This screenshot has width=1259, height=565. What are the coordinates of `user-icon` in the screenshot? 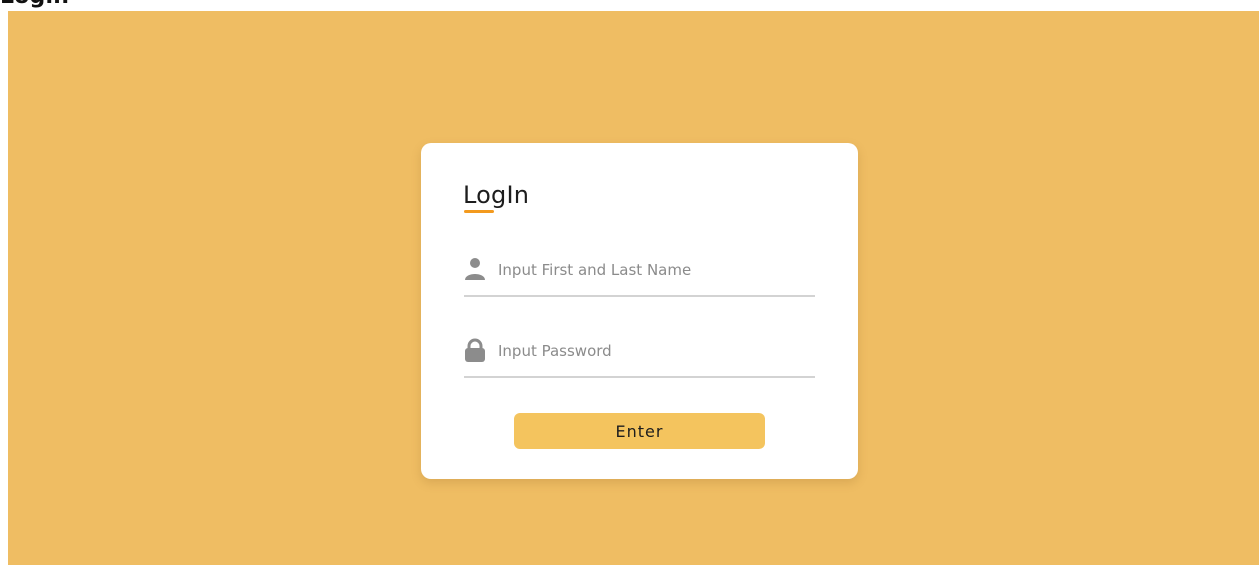 It's located at (475, 269).